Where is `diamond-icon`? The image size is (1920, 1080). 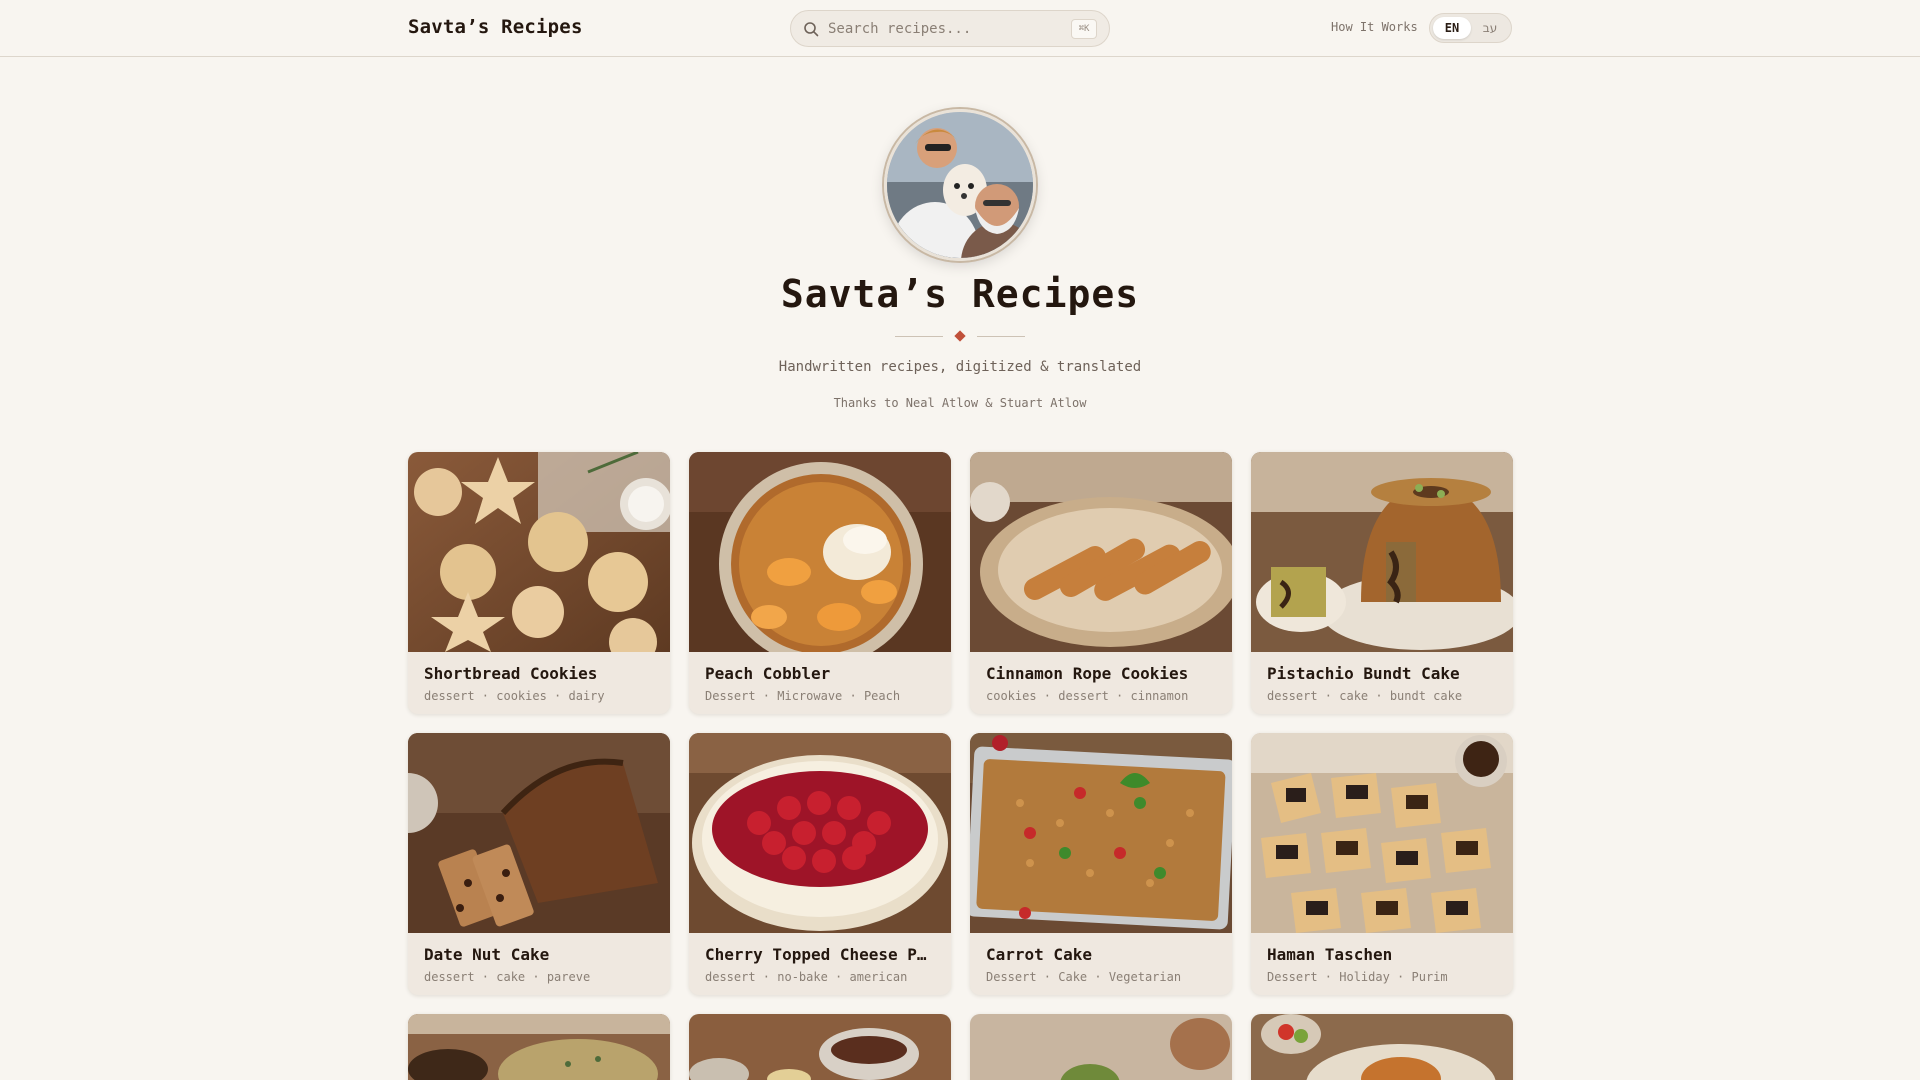 diamond-icon is located at coordinates (960, 336).